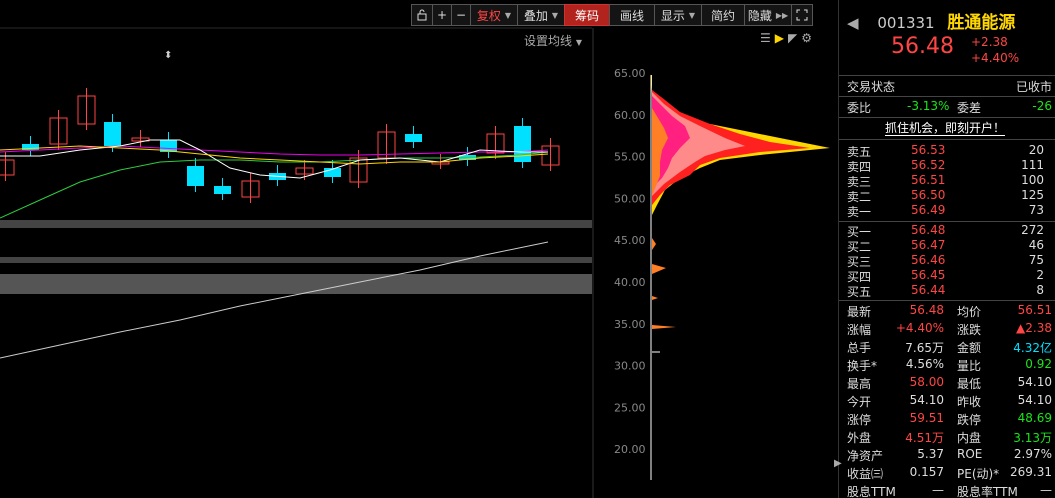 This screenshot has height=498, width=1055. Describe the element at coordinates (949, 384) in the screenshot. I see `stat-row: 最高 58.00 最低 54.10` at that location.